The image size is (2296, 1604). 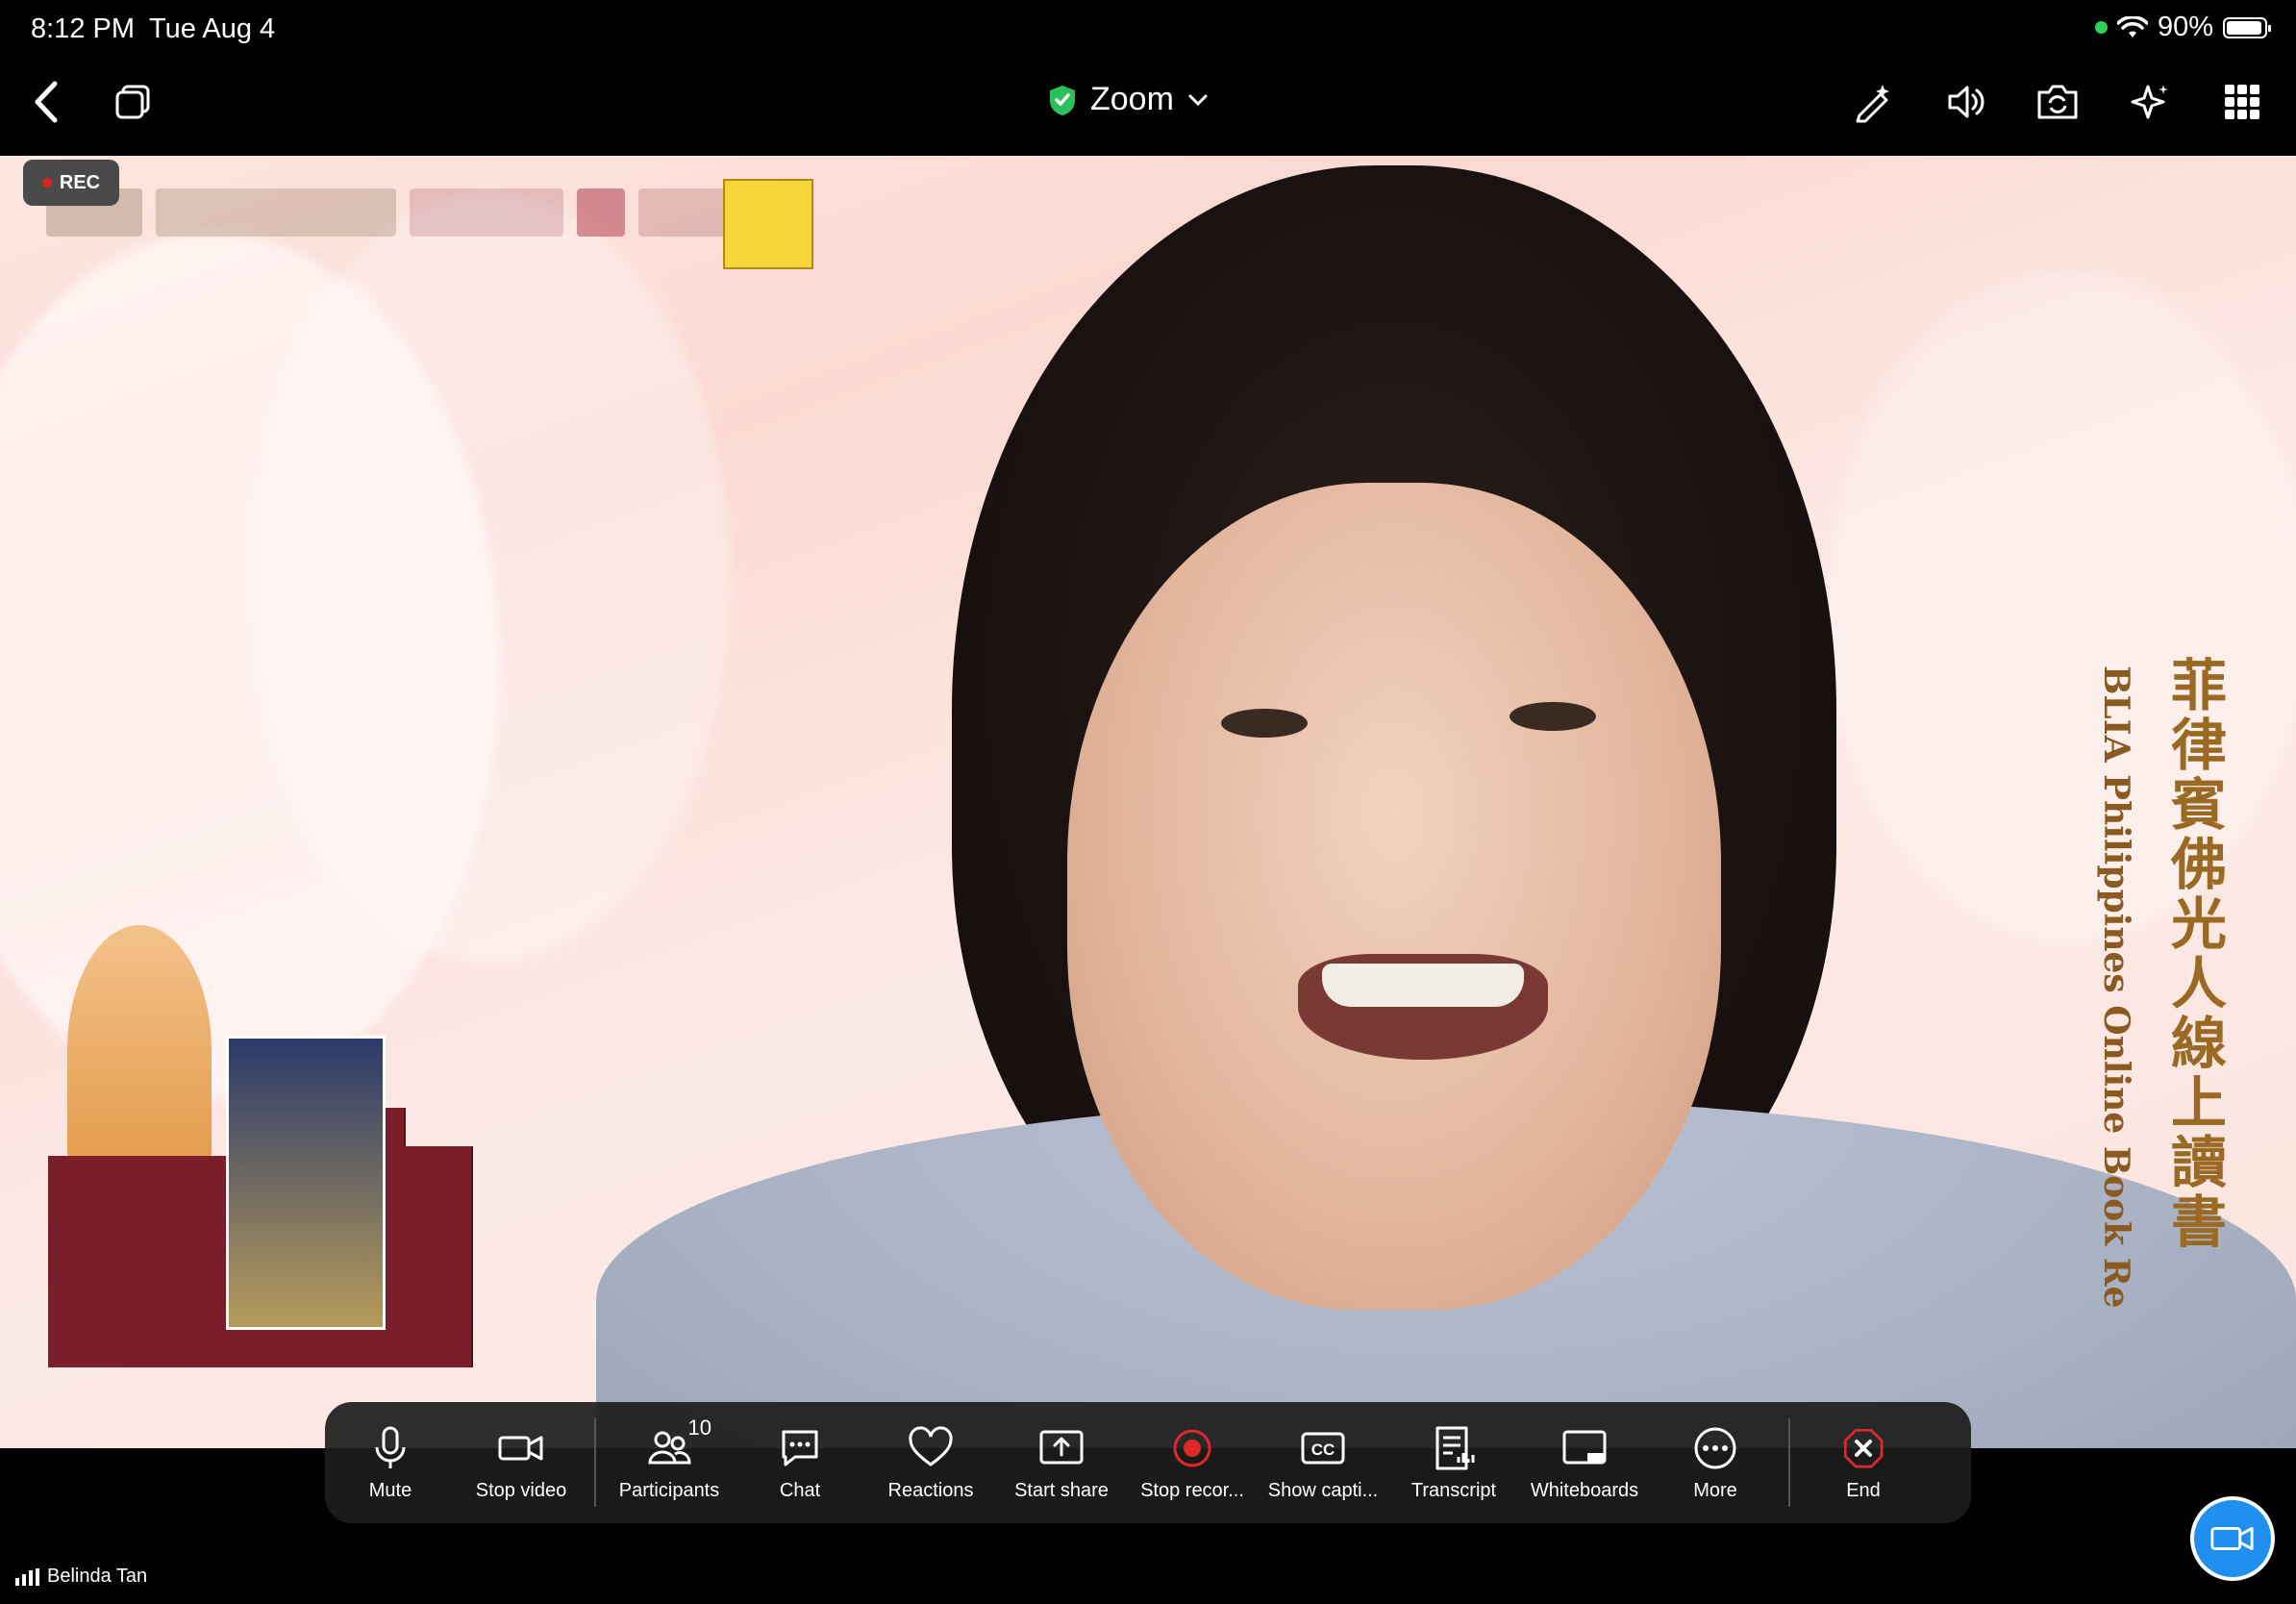 What do you see at coordinates (1061, 1447) in the screenshot?
I see `share-screen-icon` at bounding box center [1061, 1447].